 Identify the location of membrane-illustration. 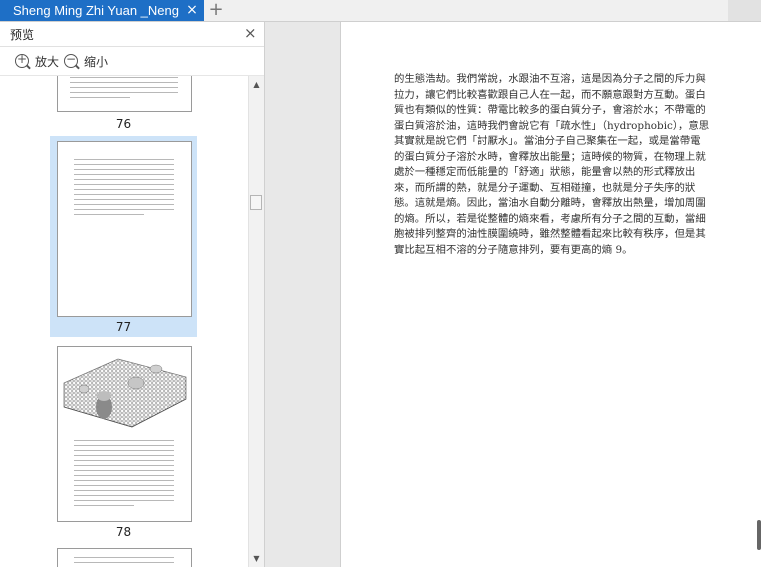
(125, 393).